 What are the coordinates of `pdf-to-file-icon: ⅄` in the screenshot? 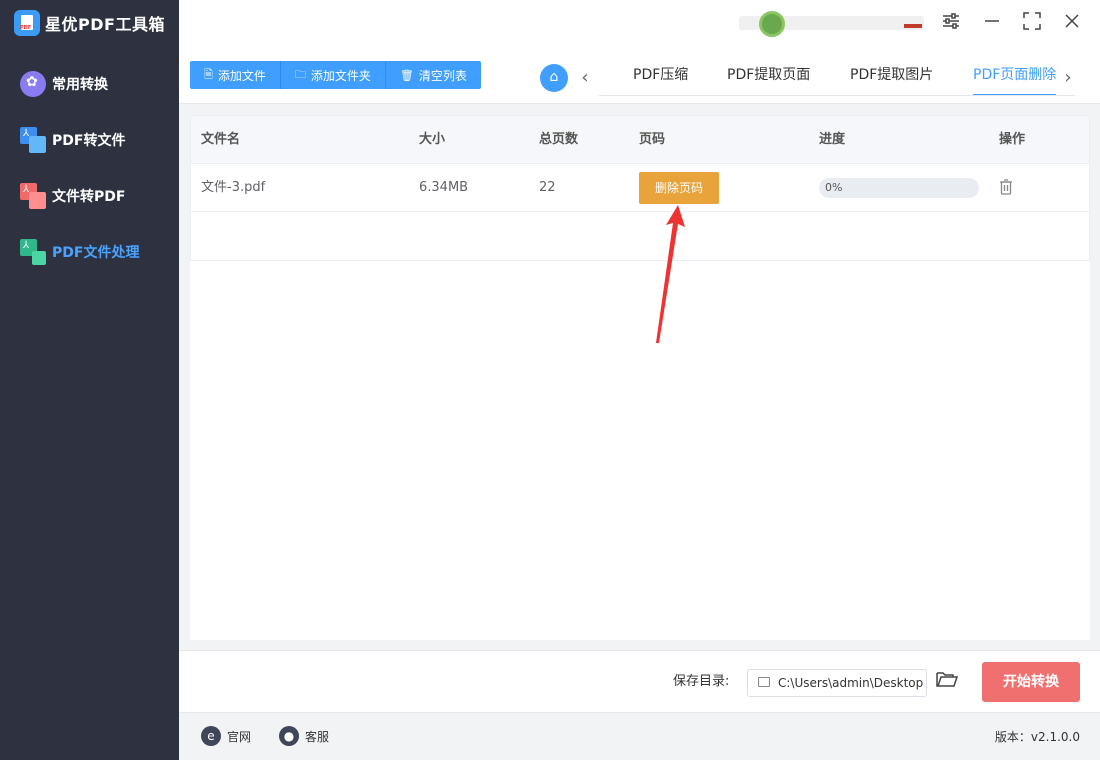 It's located at (33, 140).